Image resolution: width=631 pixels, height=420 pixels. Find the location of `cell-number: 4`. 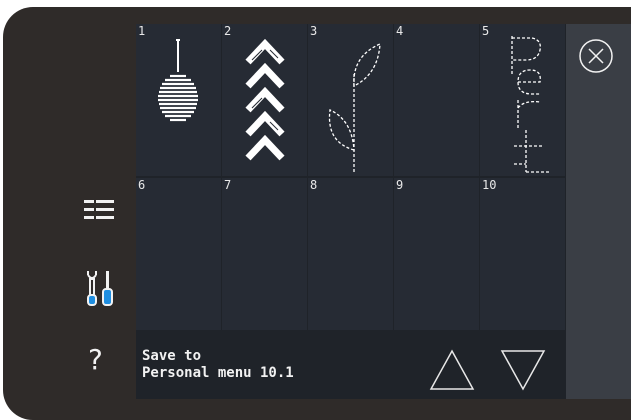

cell-number: 4 is located at coordinates (400, 31).